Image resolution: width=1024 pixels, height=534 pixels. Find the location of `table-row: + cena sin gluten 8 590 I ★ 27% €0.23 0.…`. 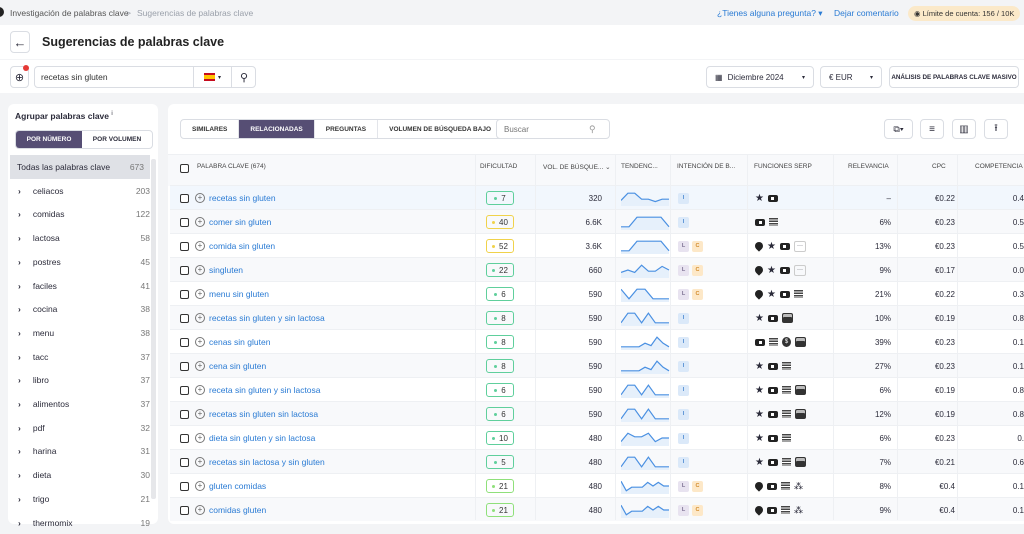

table-row: + cena sin gluten 8 590 I ★ 27% €0.23 0.… is located at coordinates (597, 365).